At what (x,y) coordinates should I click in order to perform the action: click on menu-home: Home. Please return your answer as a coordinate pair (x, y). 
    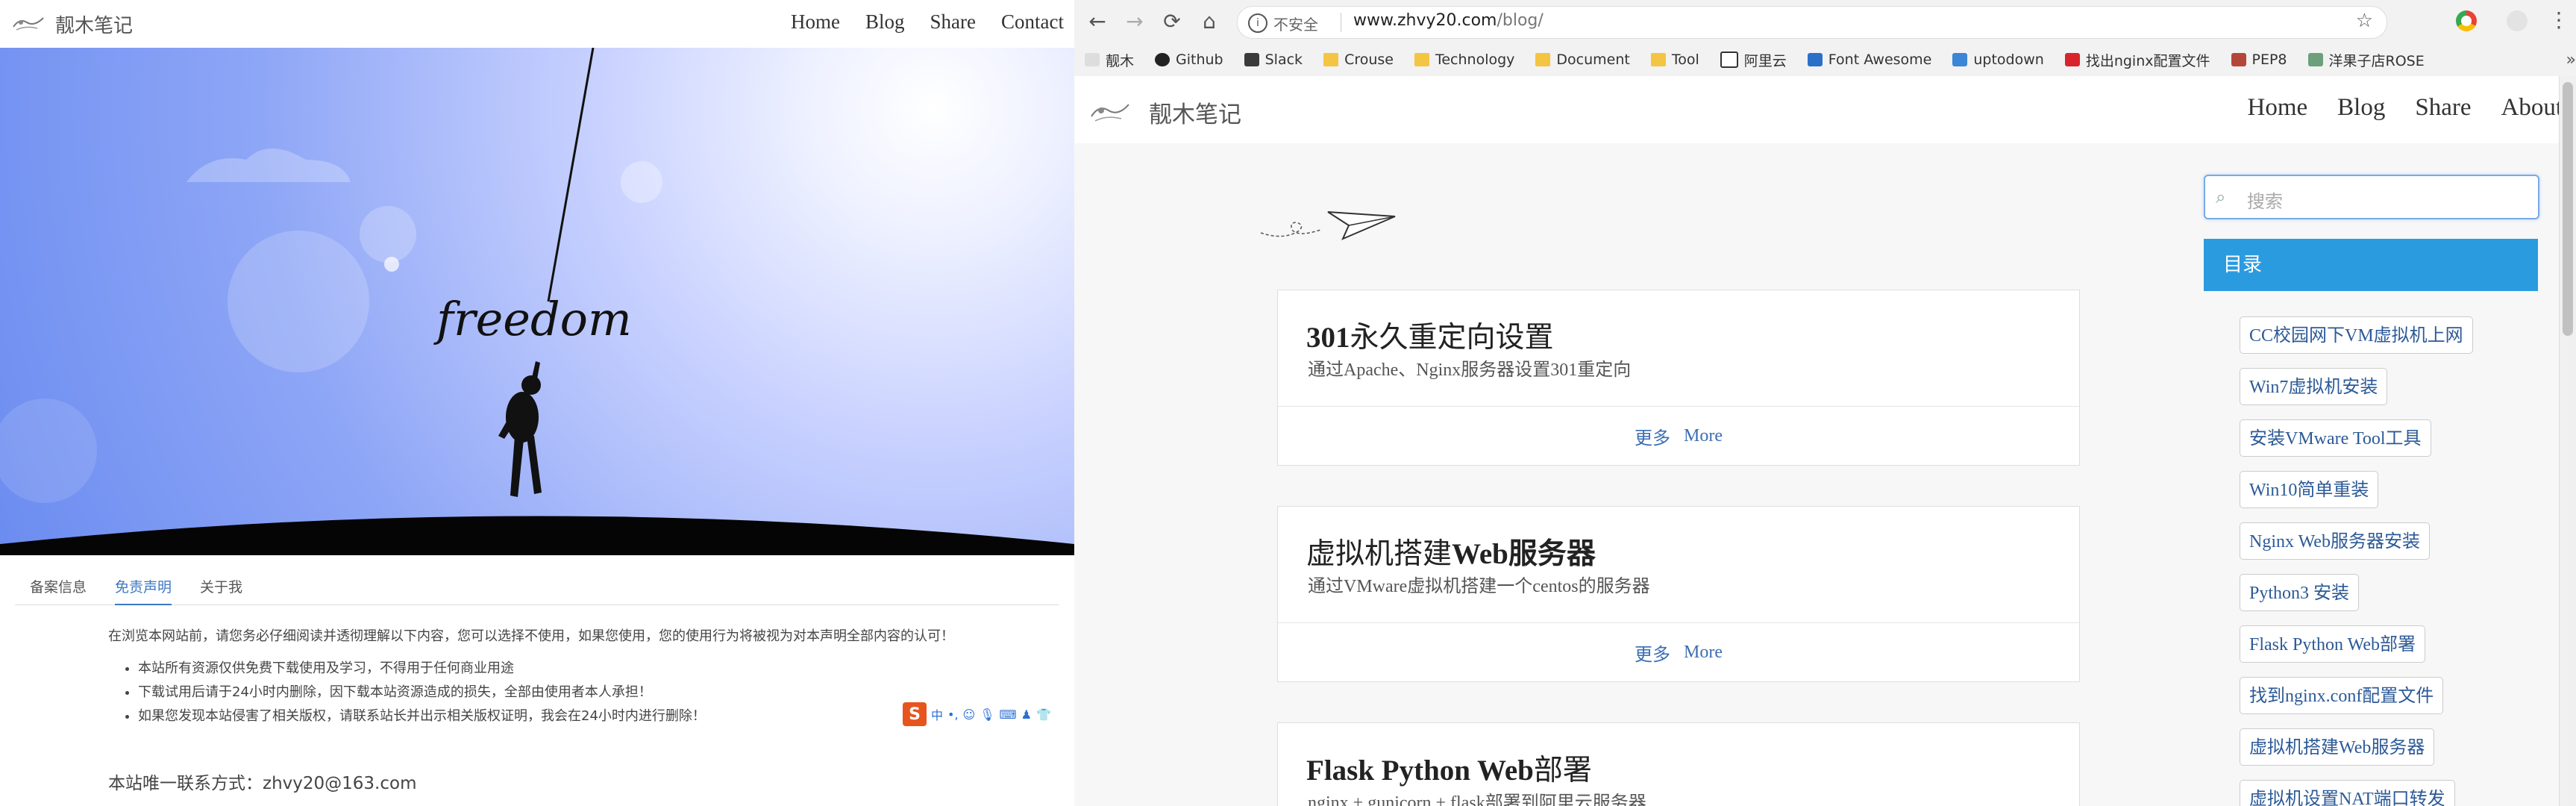
    Looking at the image, I should click on (2278, 108).